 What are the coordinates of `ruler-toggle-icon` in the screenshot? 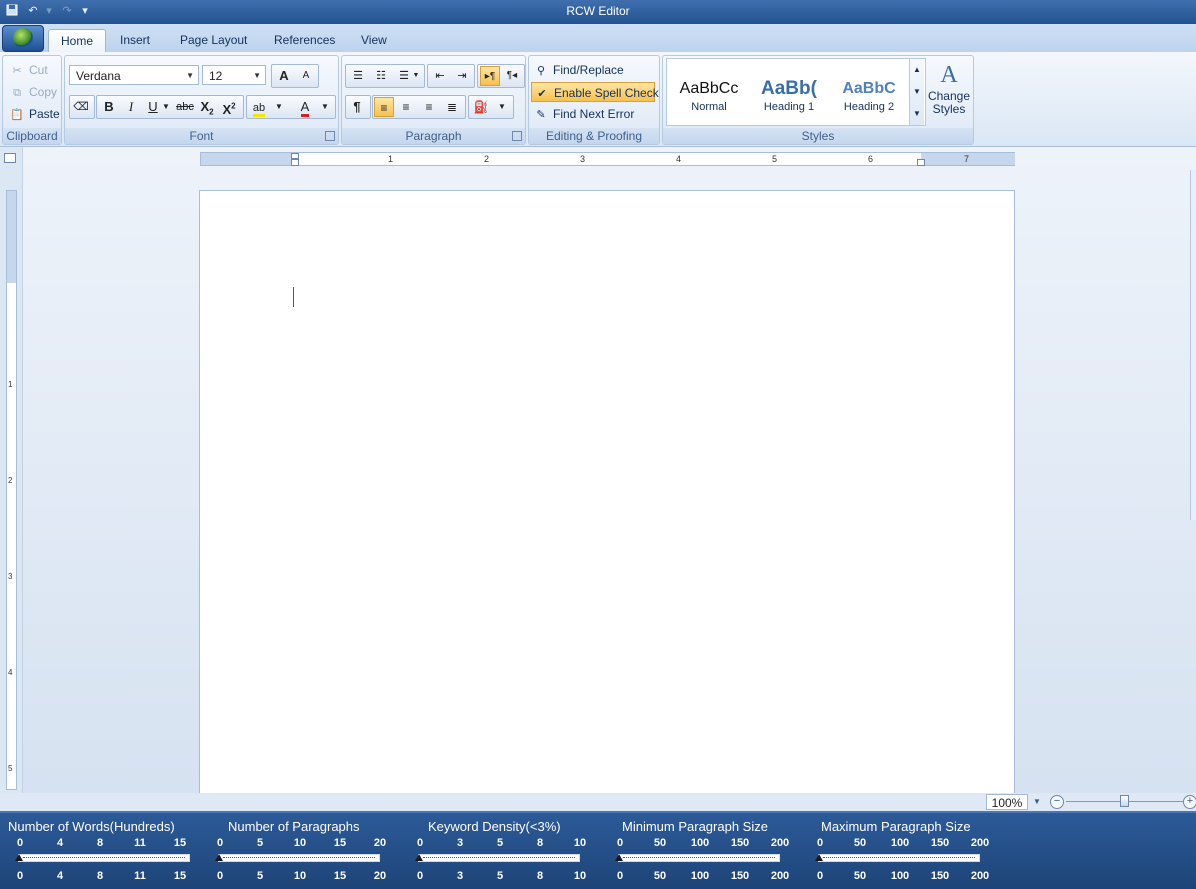 It's located at (10, 158).